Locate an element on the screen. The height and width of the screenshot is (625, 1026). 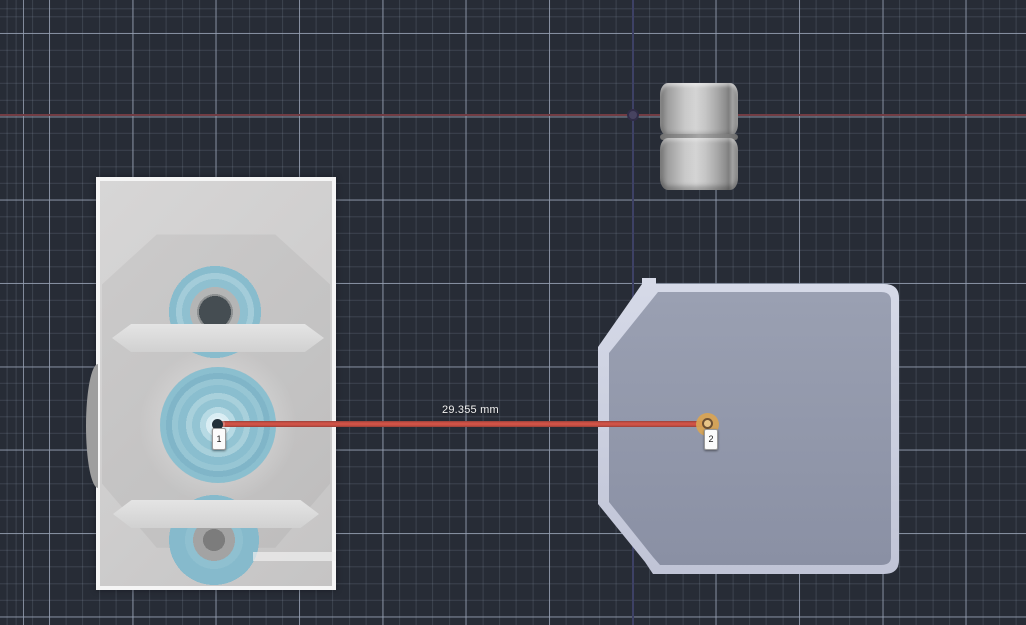
cylinder-part is located at coordinates (699, 137).